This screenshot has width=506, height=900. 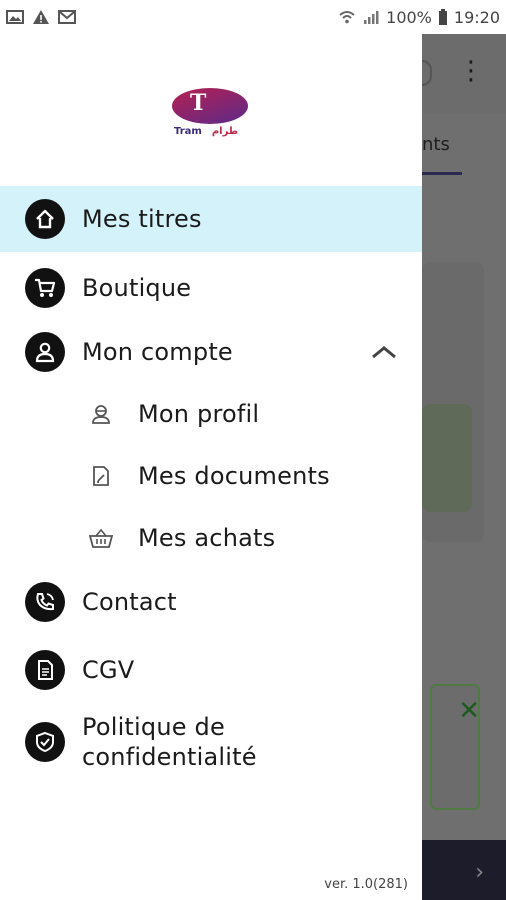 I want to click on menu-item-politique-de-confidentialite: Politique de confidentialité, so click(x=211, y=742).